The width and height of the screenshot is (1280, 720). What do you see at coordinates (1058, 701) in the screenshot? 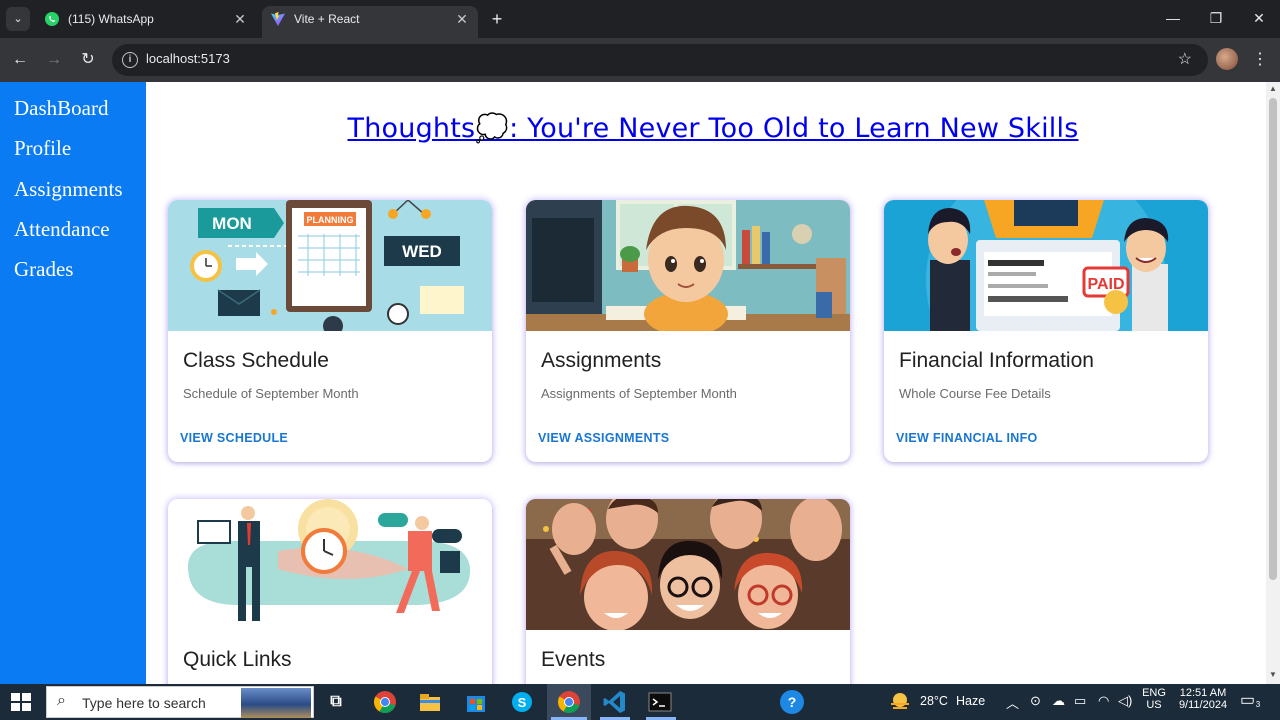
I see `cloud-icon: ☁` at bounding box center [1058, 701].